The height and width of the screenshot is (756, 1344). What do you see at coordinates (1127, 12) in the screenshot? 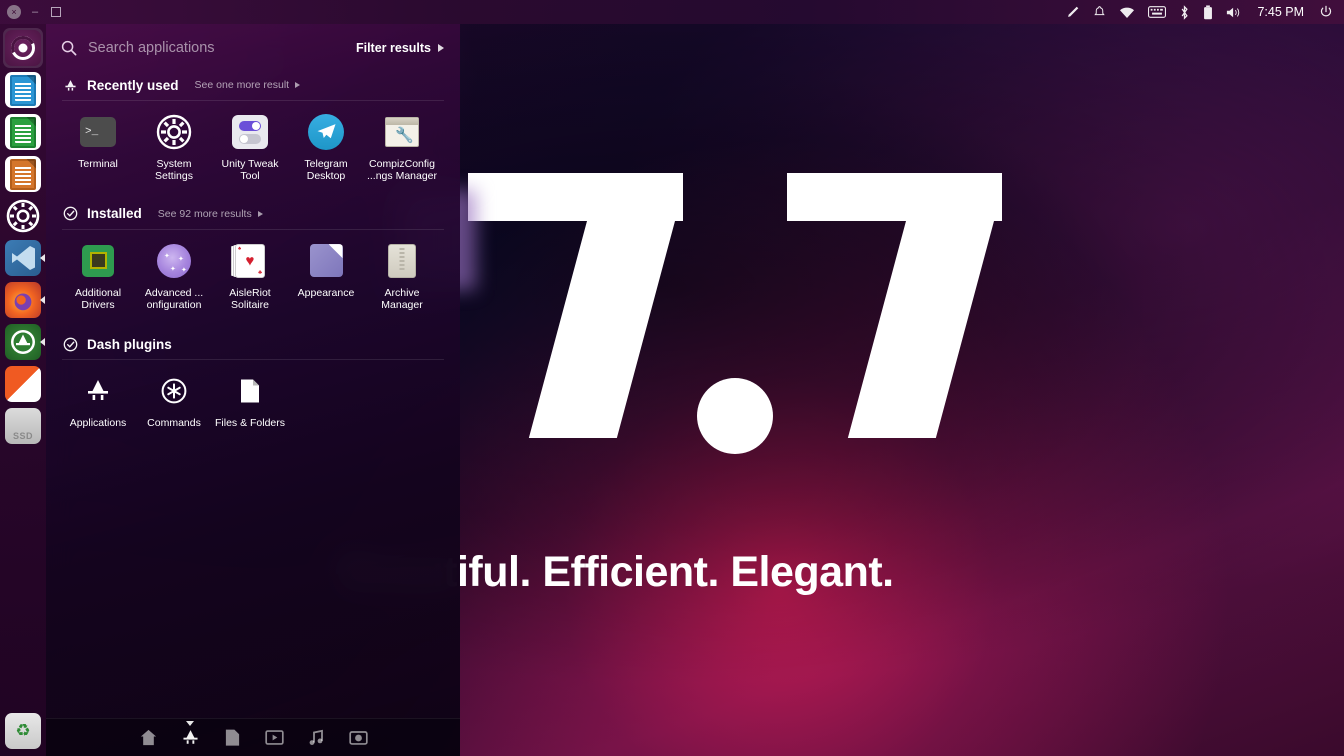
I see `wifi-icon` at bounding box center [1127, 12].